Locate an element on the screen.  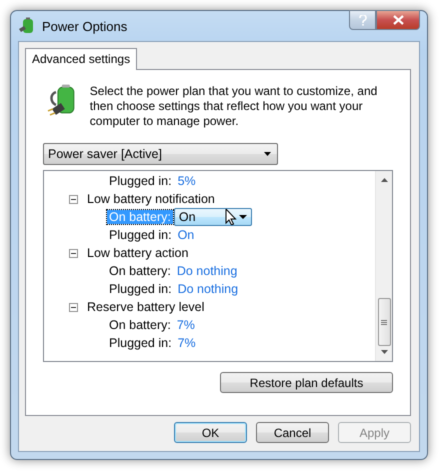
close-icon is located at coordinates (398, 20).